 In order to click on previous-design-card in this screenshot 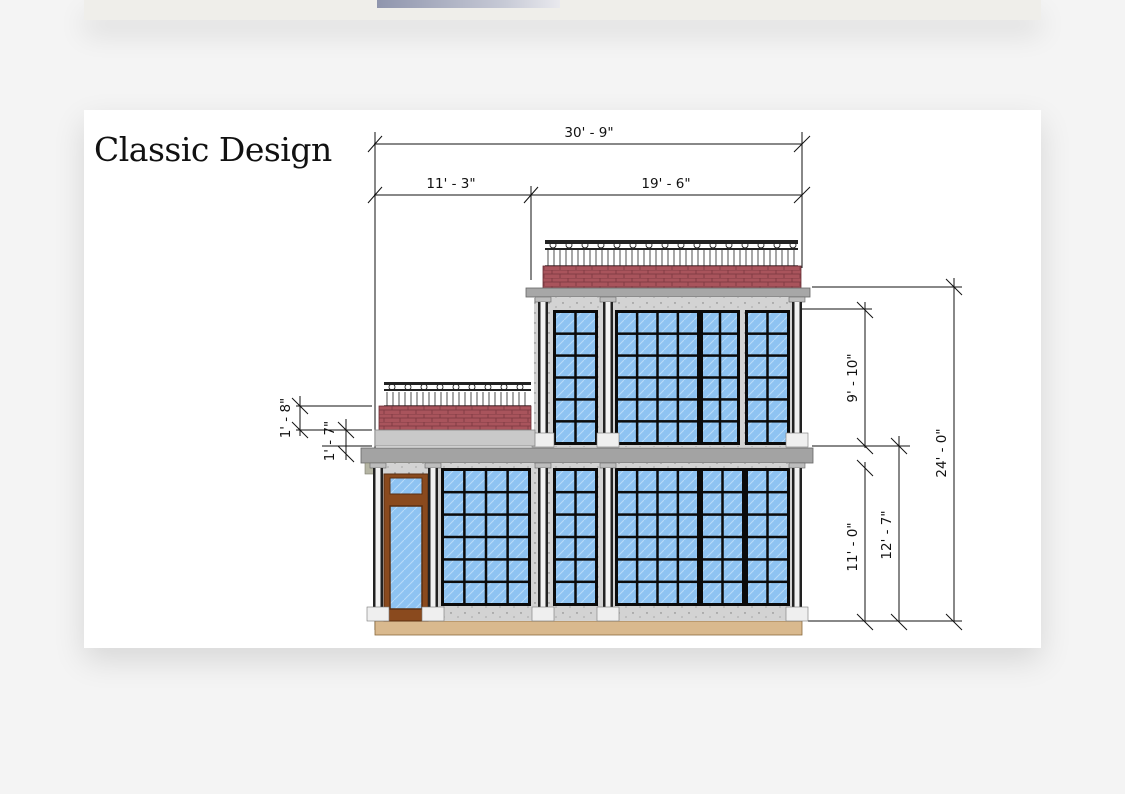, I will do `click(562, 10)`.